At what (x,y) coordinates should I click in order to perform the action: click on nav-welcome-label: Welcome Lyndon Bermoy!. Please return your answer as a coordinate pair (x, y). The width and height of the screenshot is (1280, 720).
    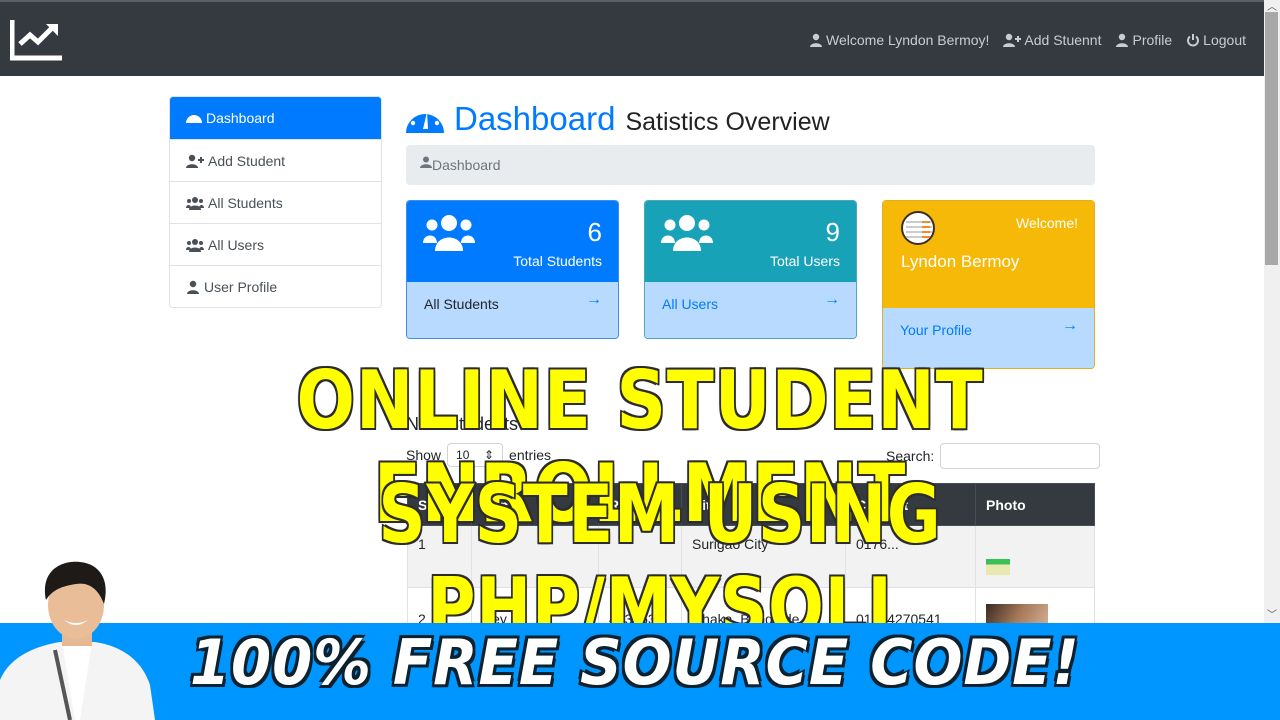
    Looking at the image, I should click on (908, 40).